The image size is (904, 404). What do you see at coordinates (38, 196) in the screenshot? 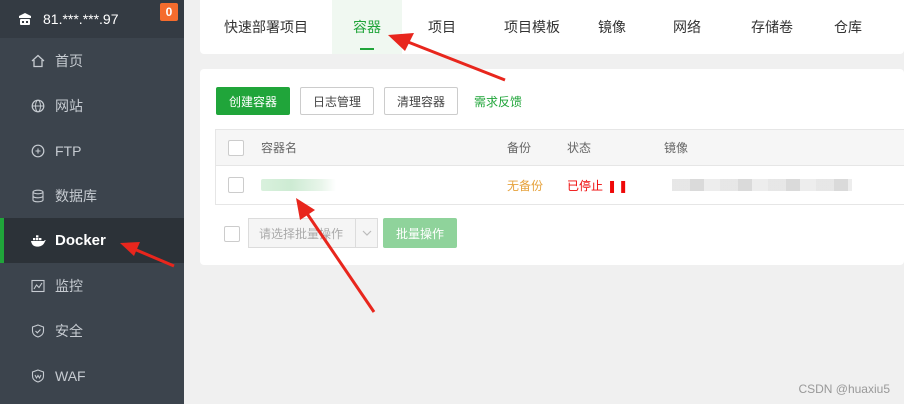
I see `database-icon` at bounding box center [38, 196].